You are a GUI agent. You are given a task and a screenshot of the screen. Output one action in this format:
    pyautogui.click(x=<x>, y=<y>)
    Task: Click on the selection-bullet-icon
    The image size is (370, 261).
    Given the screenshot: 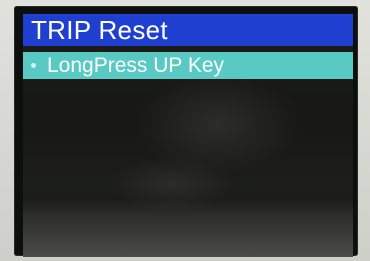 What is the action you would take?
    pyautogui.click(x=33, y=65)
    